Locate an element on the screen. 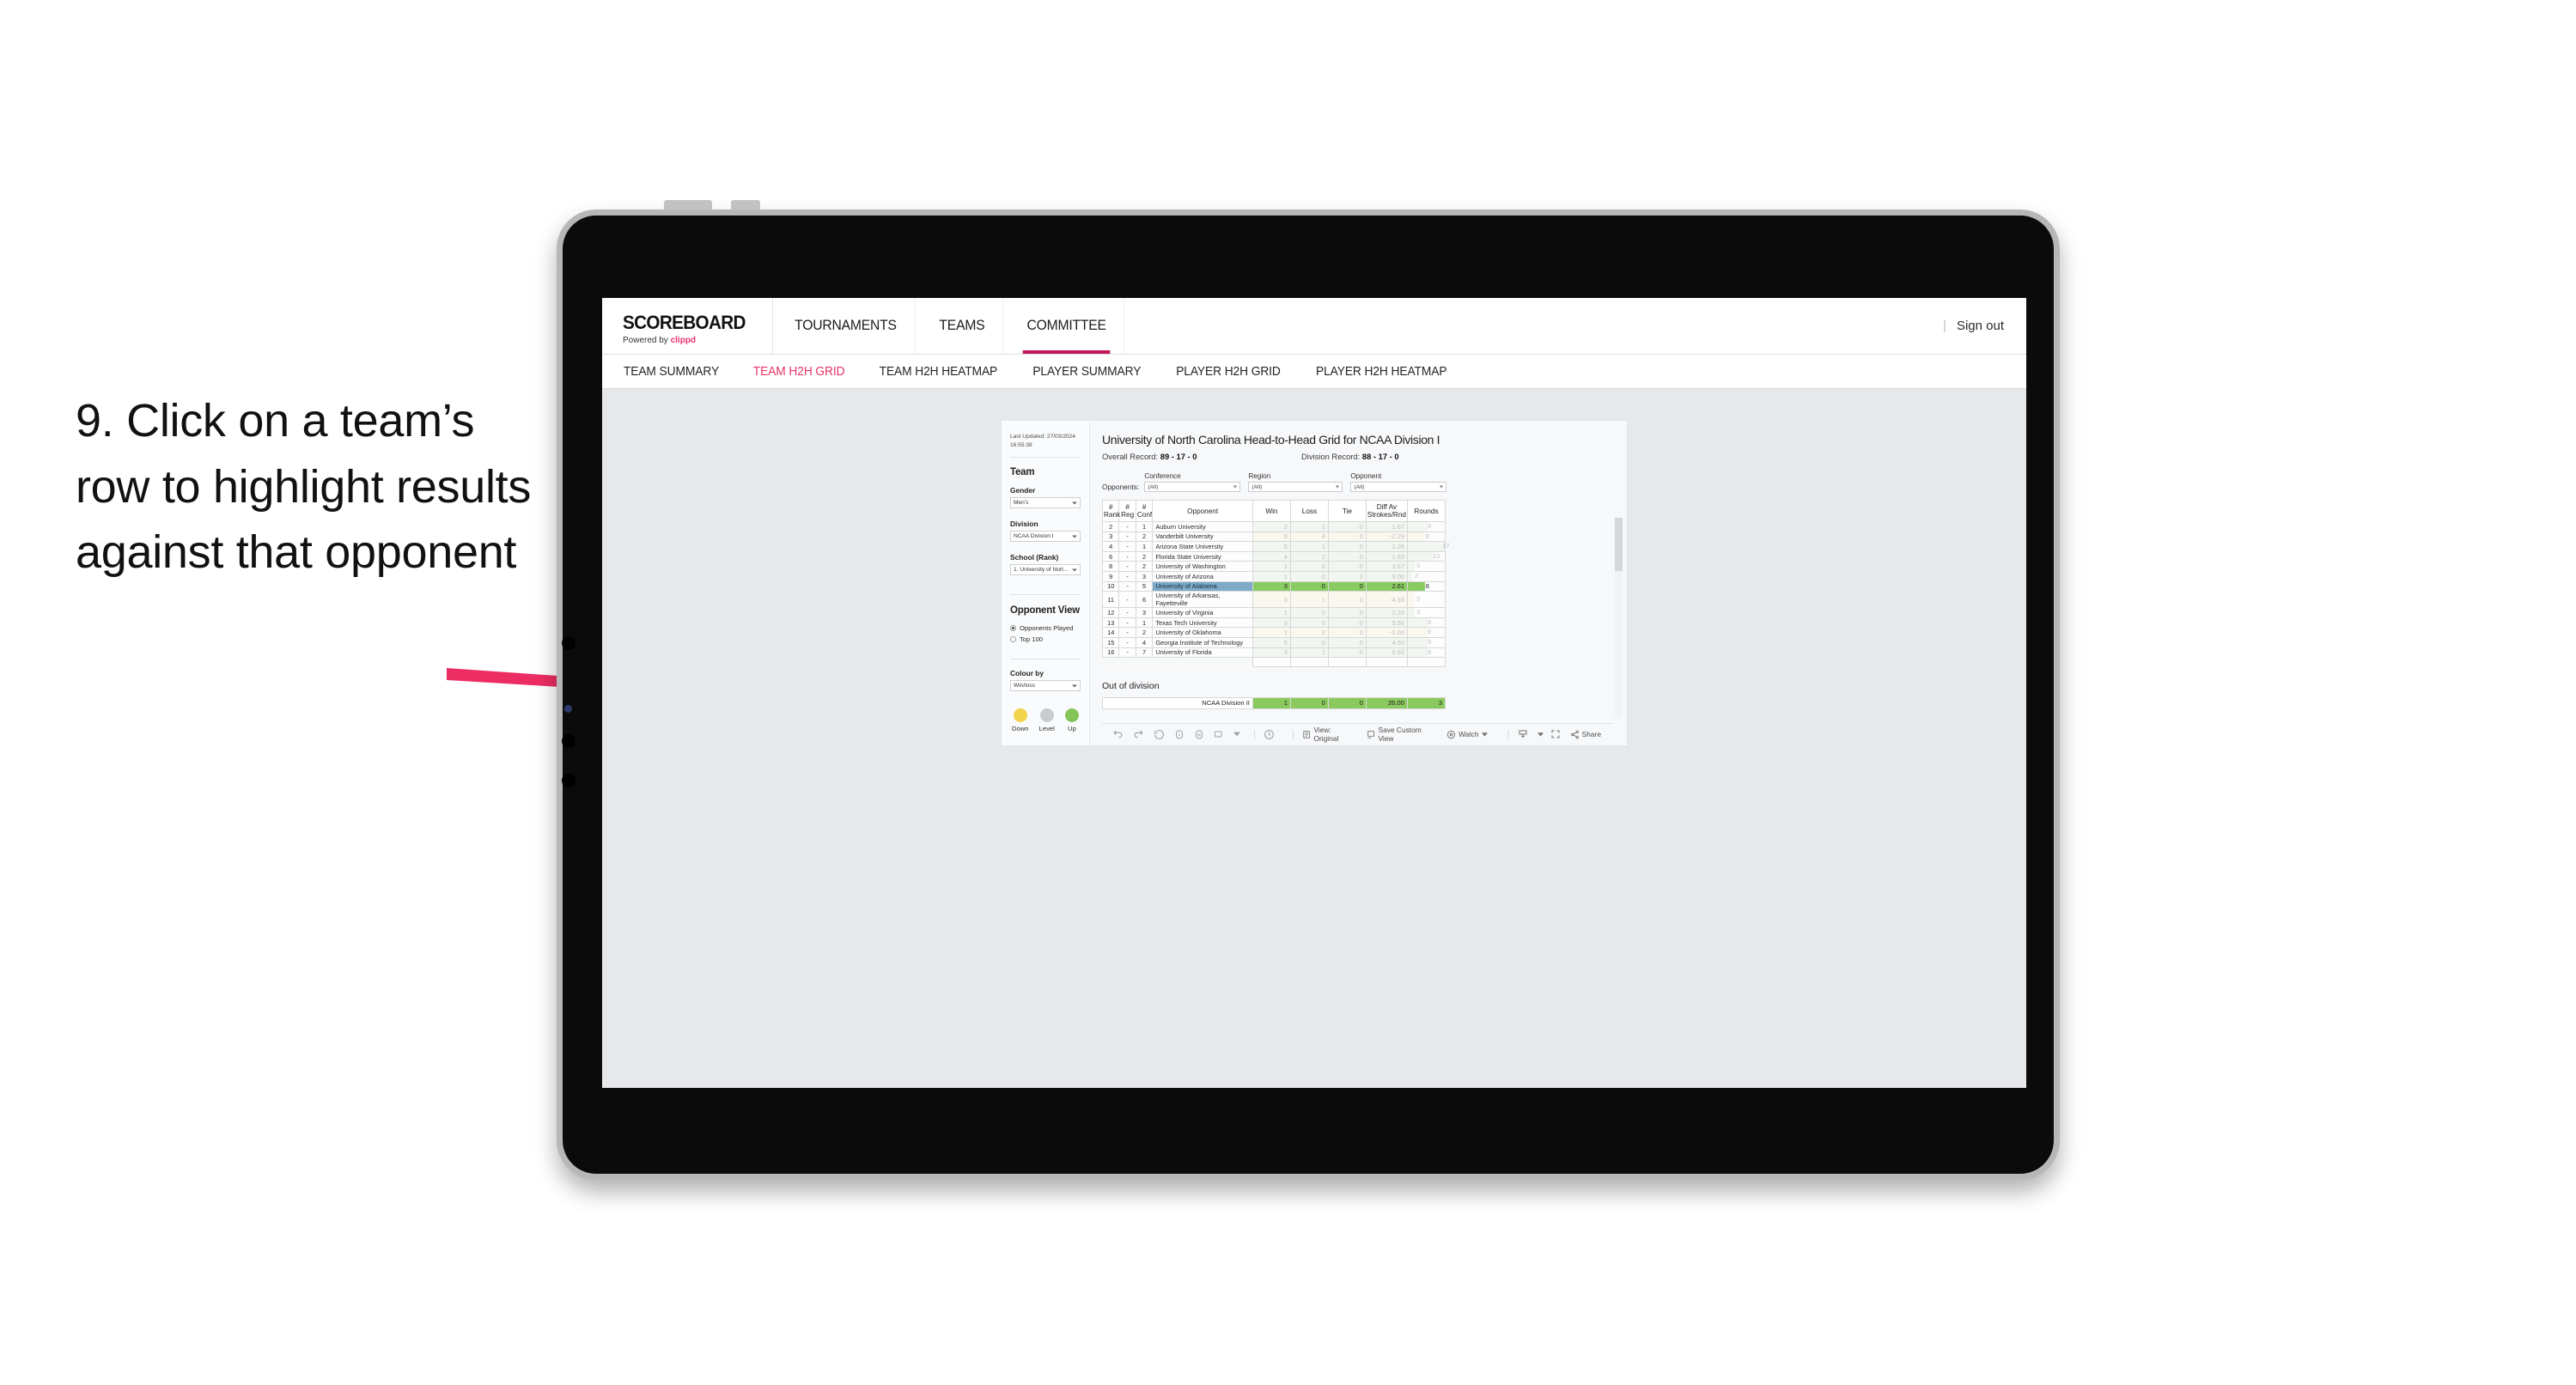  table-row: 6-2 Florida State University 4 2 0 1.83 12 is located at coordinates (1273, 556).